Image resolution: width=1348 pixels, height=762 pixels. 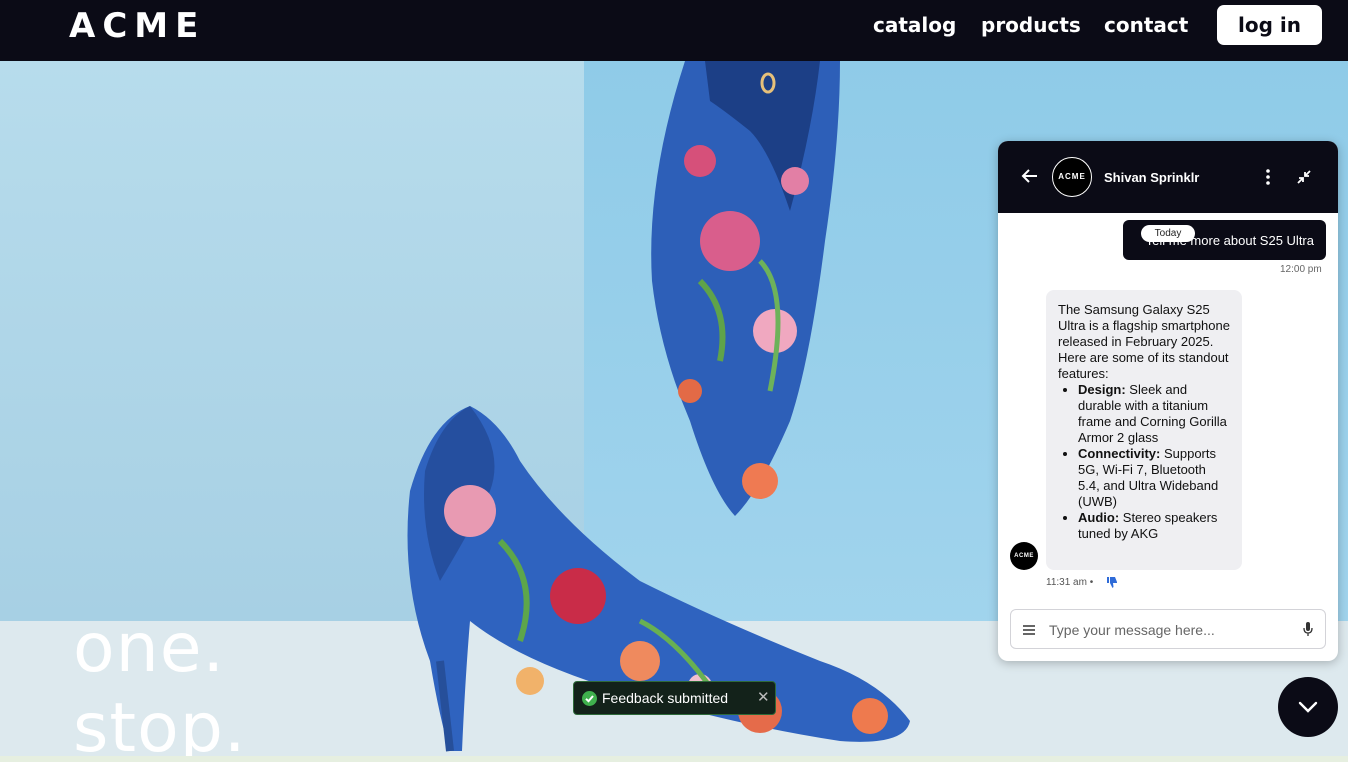 I want to click on hero-tagline-line1: one., so click(x=149, y=648).